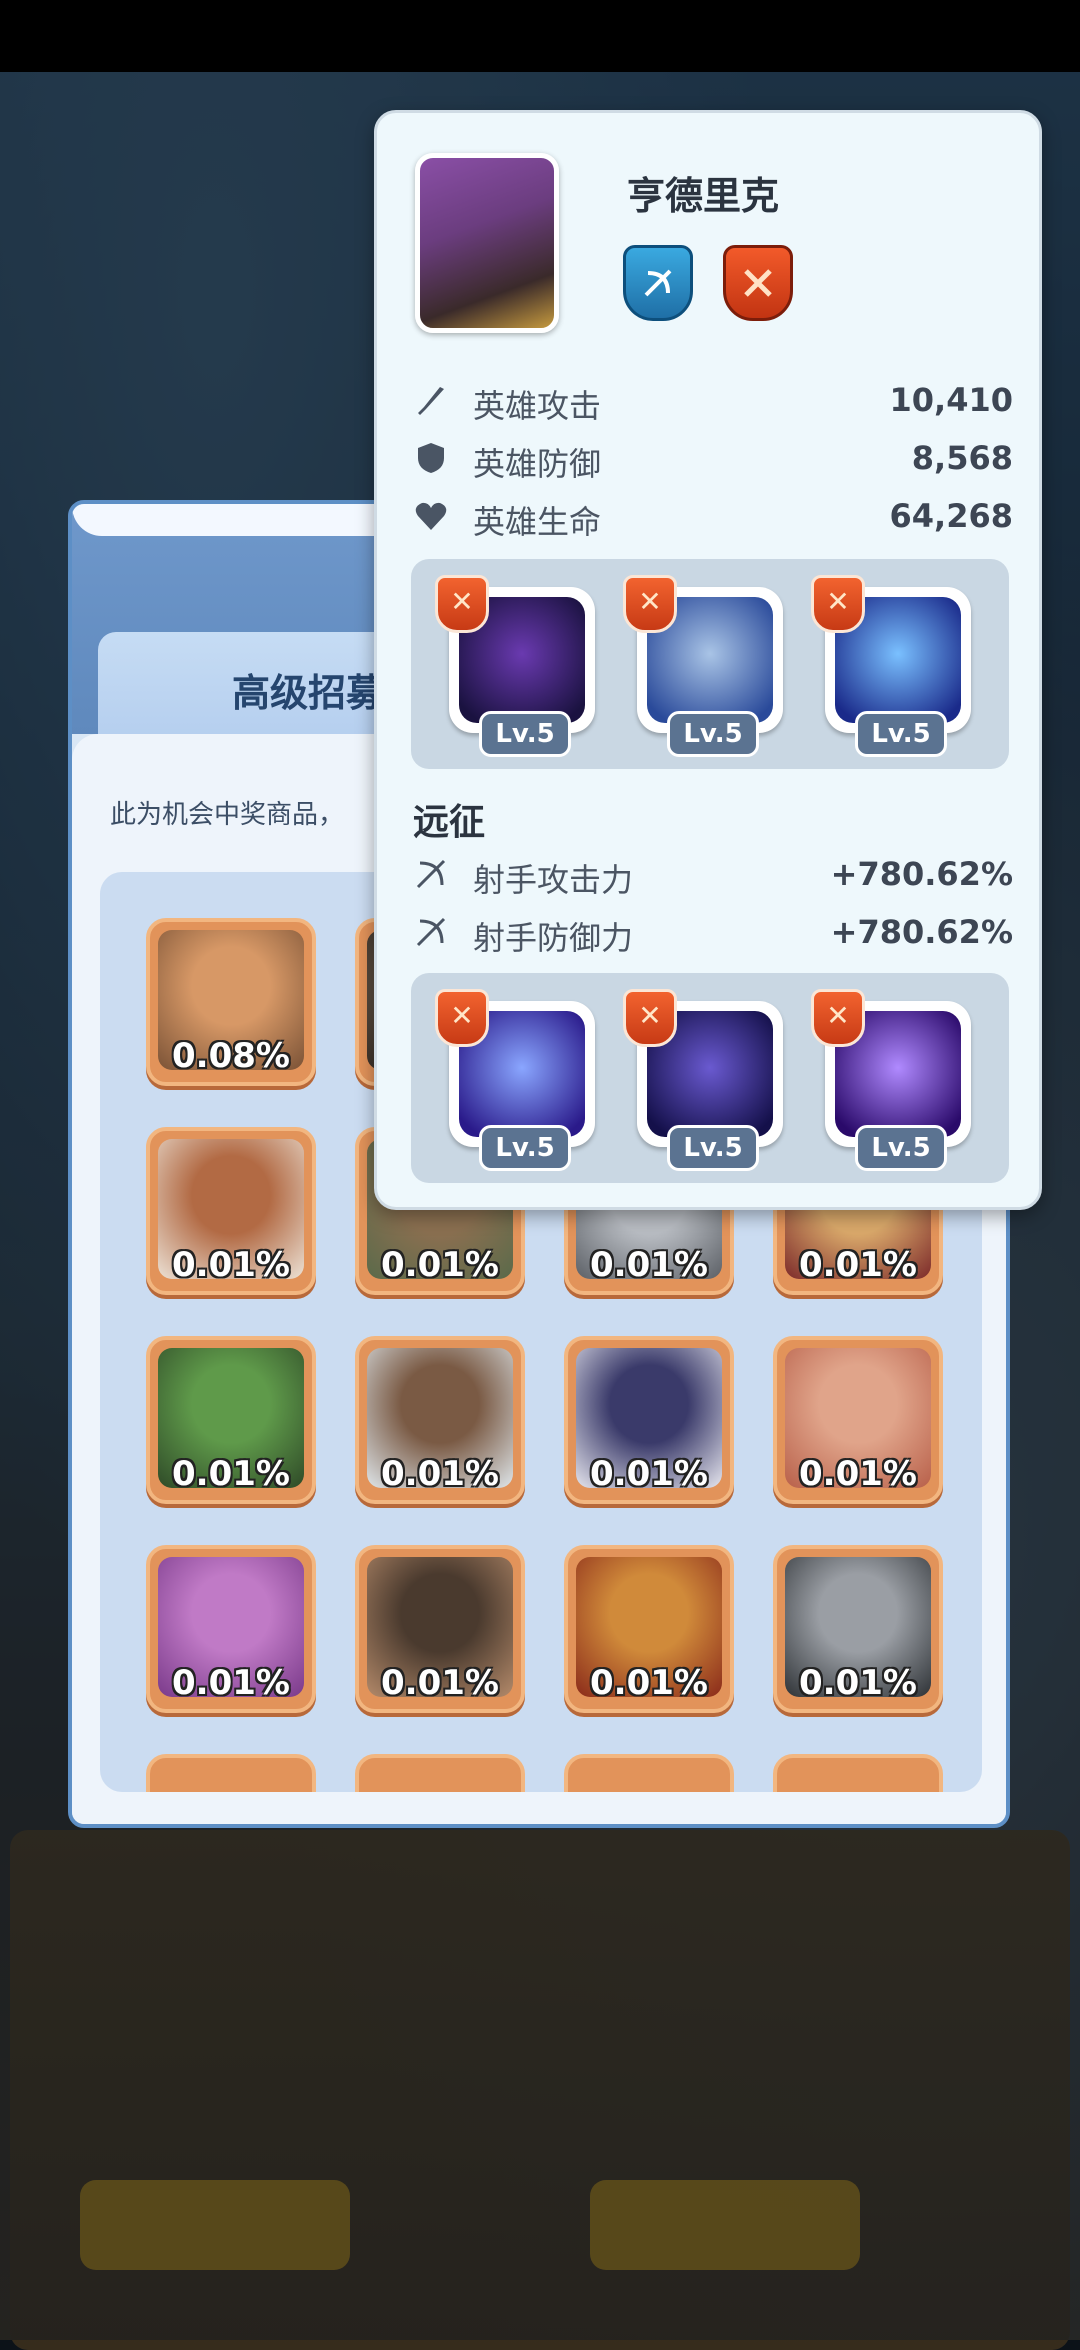 Image resolution: width=1080 pixels, height=2350 pixels. Describe the element at coordinates (758, 283) in the screenshot. I see `crossed-swords-icon` at that location.